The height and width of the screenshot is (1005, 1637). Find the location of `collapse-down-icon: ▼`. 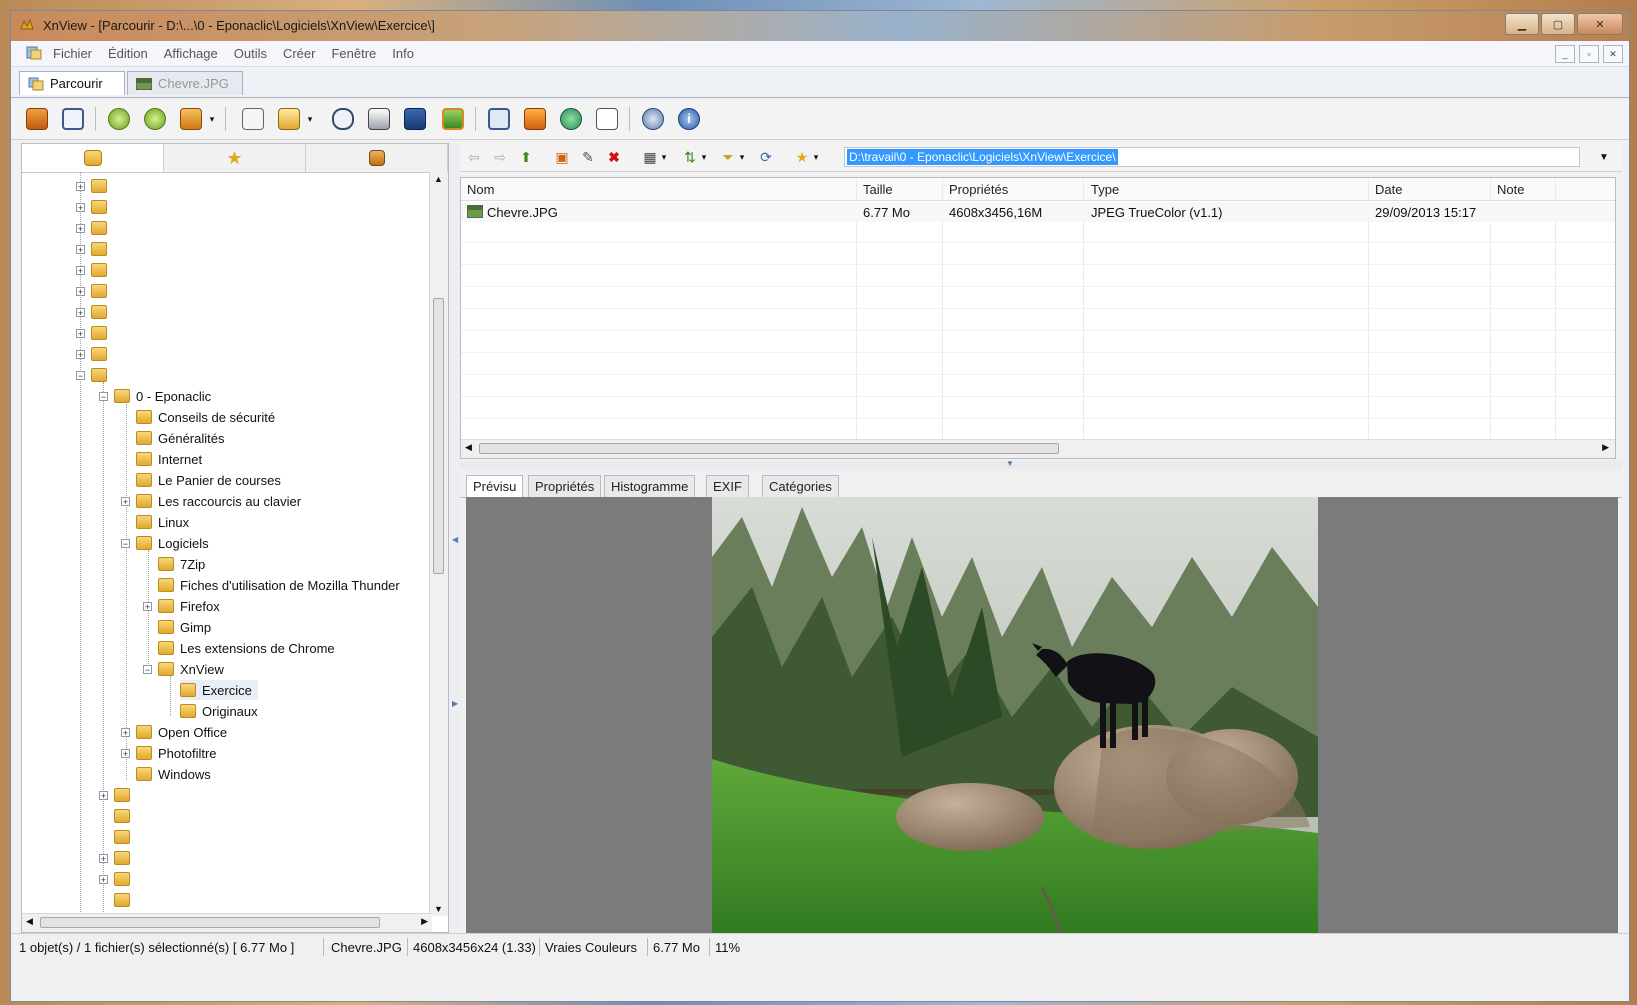

collapse-down-icon: ▼ is located at coordinates (1010, 463).